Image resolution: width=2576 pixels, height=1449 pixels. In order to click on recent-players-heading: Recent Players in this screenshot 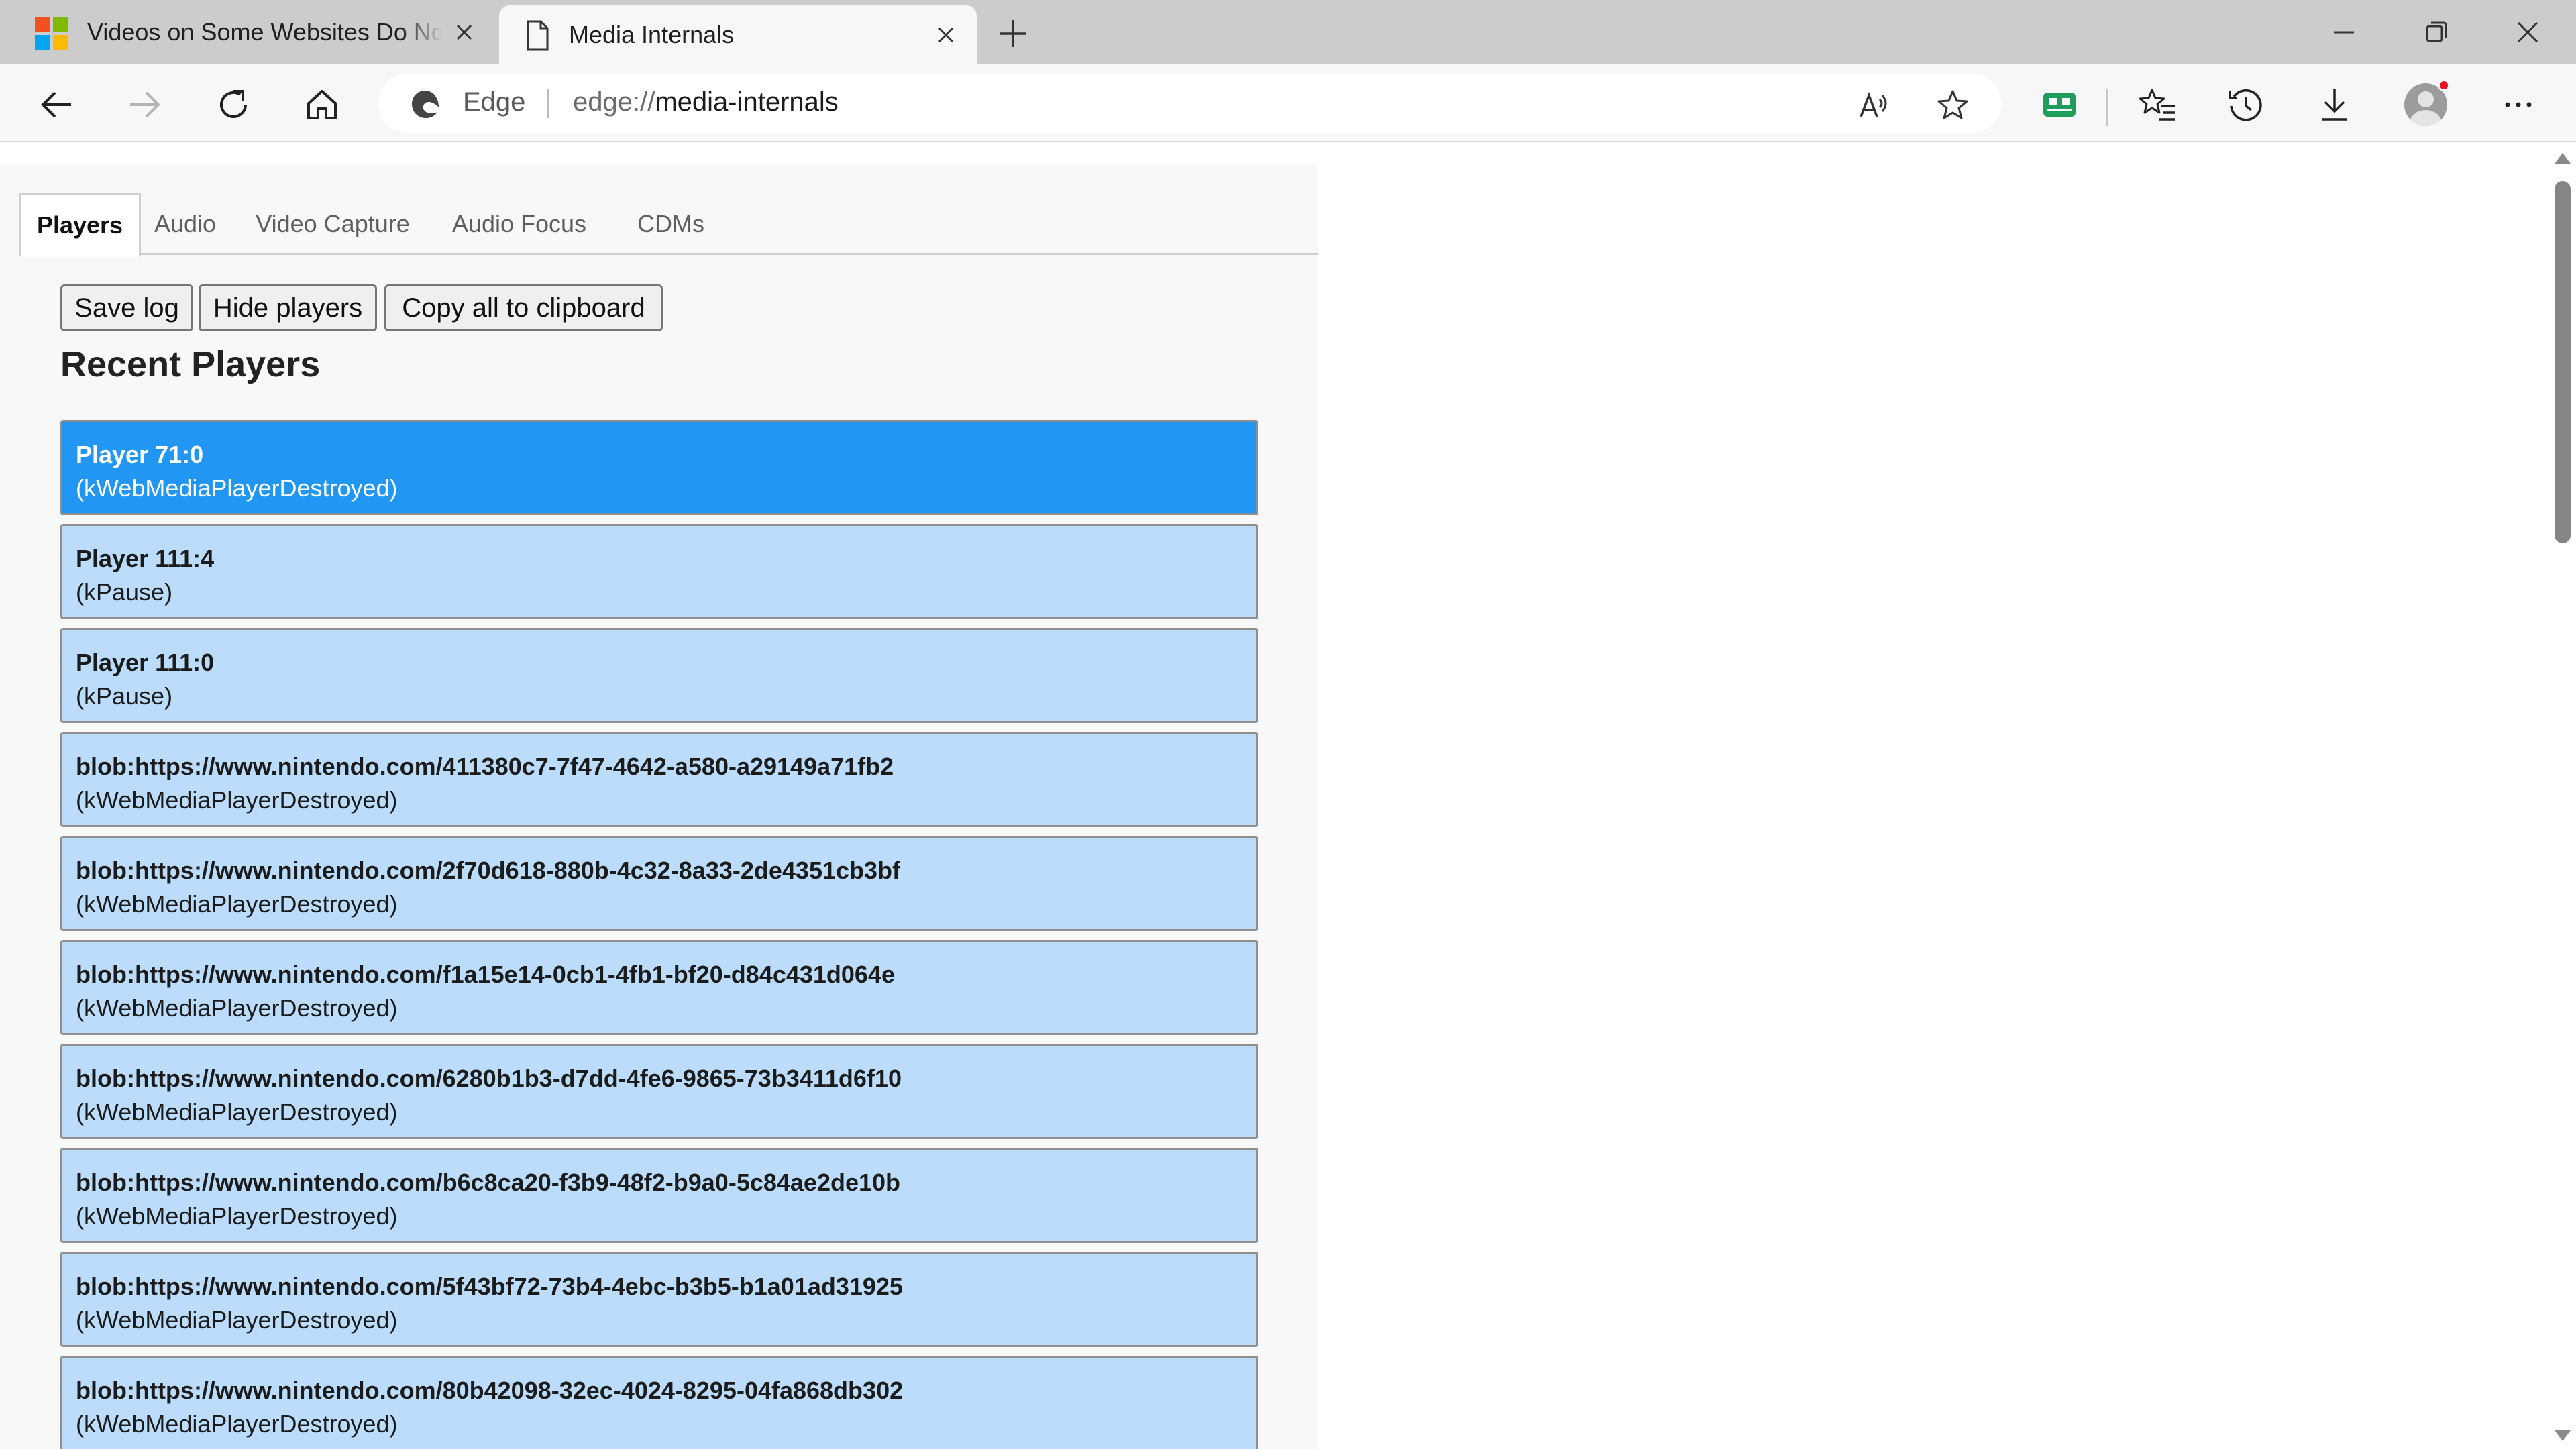, I will do `click(190, 364)`.